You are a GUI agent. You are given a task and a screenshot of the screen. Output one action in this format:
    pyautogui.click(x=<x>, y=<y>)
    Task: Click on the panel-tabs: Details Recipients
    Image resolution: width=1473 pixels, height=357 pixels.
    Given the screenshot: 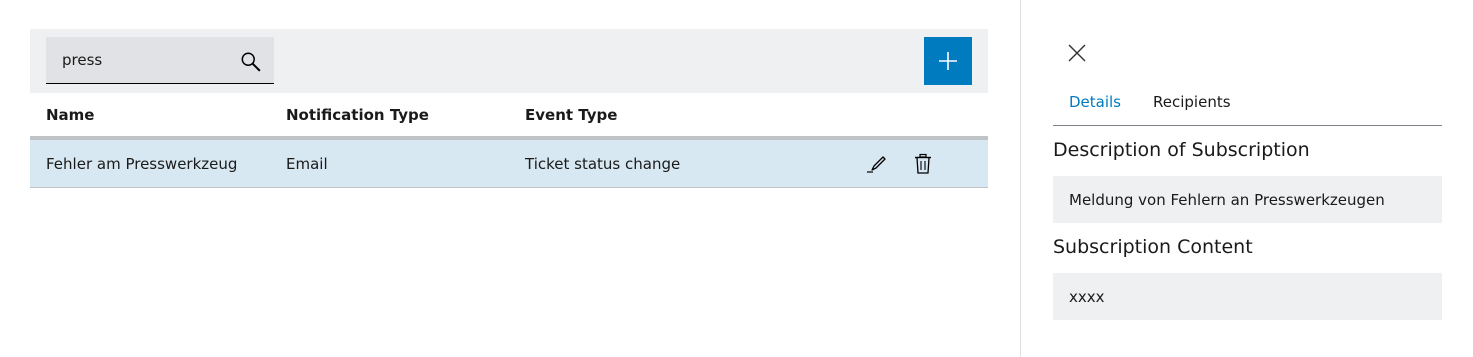 What is the action you would take?
    pyautogui.click(x=1247, y=106)
    